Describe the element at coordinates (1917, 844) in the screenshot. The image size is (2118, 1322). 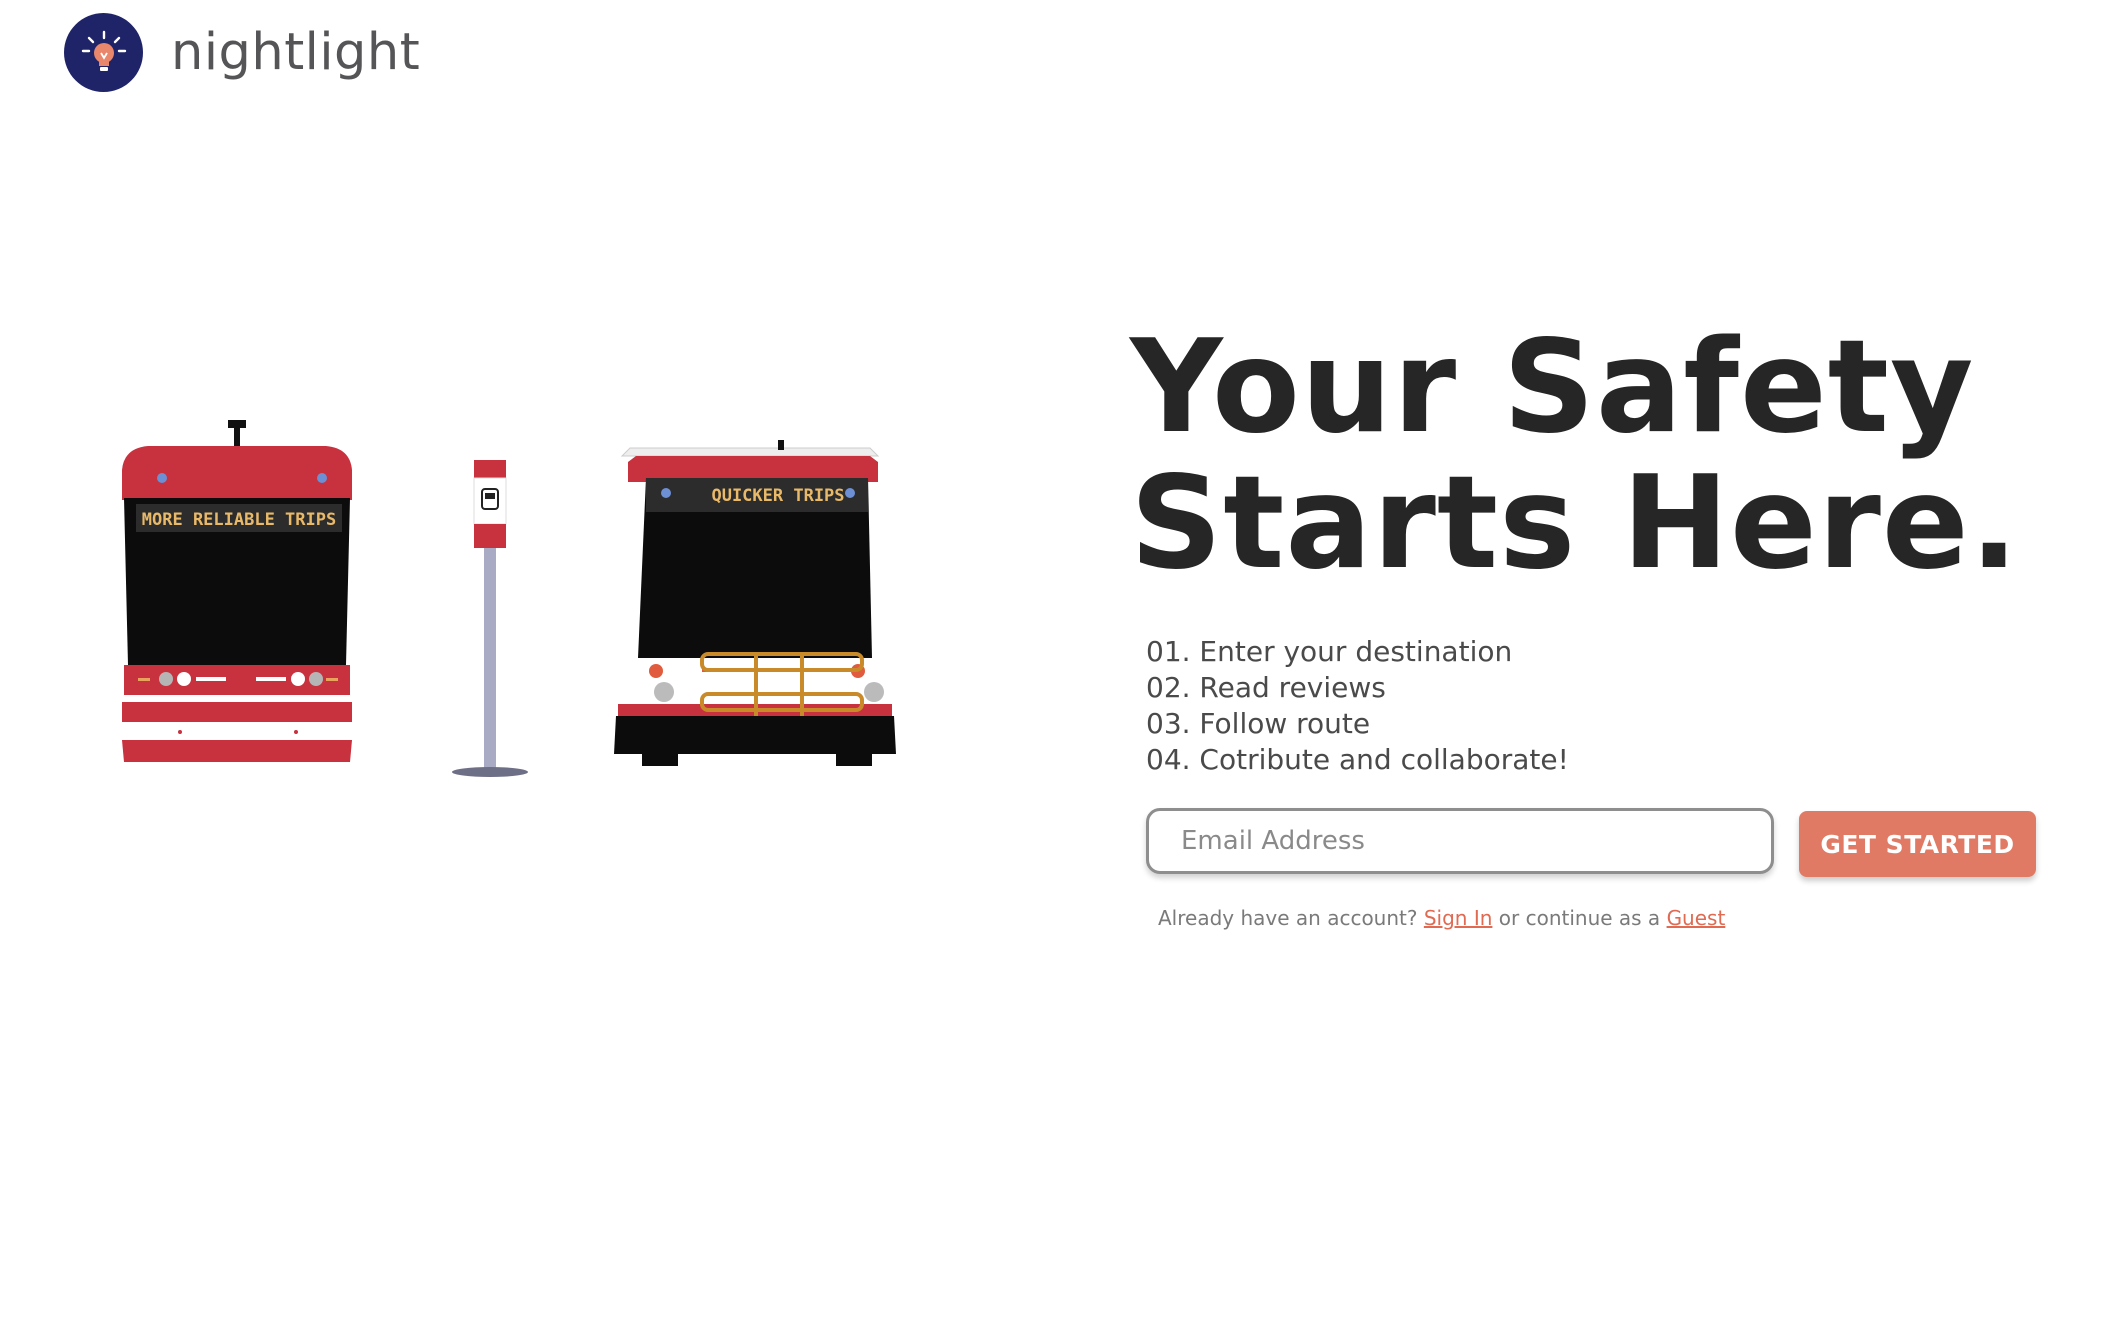
I see `get-started-button: GET STARTED` at that location.